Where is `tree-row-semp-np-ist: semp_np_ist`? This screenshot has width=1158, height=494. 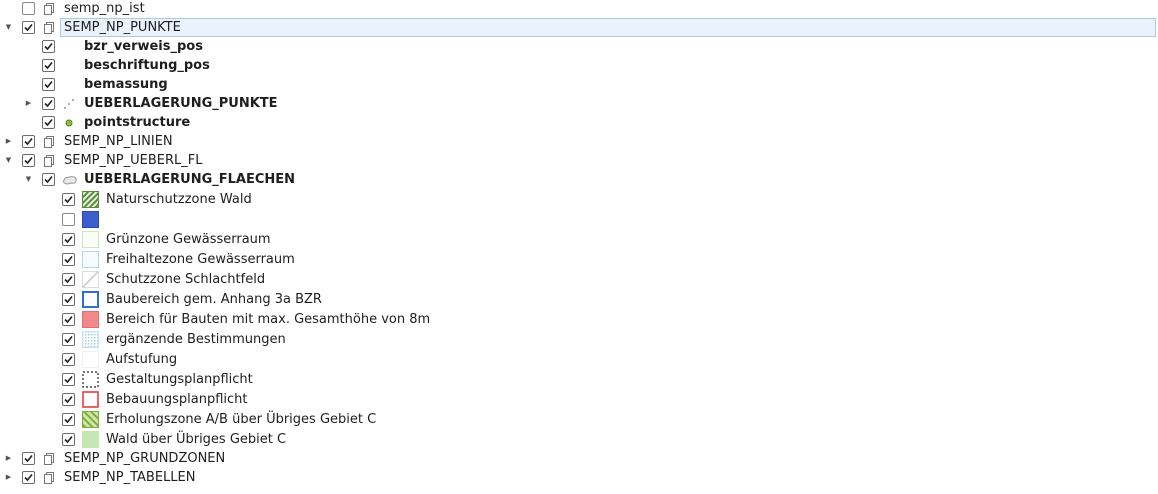
tree-row-semp-np-ist: semp_np_ist is located at coordinates (579, 9).